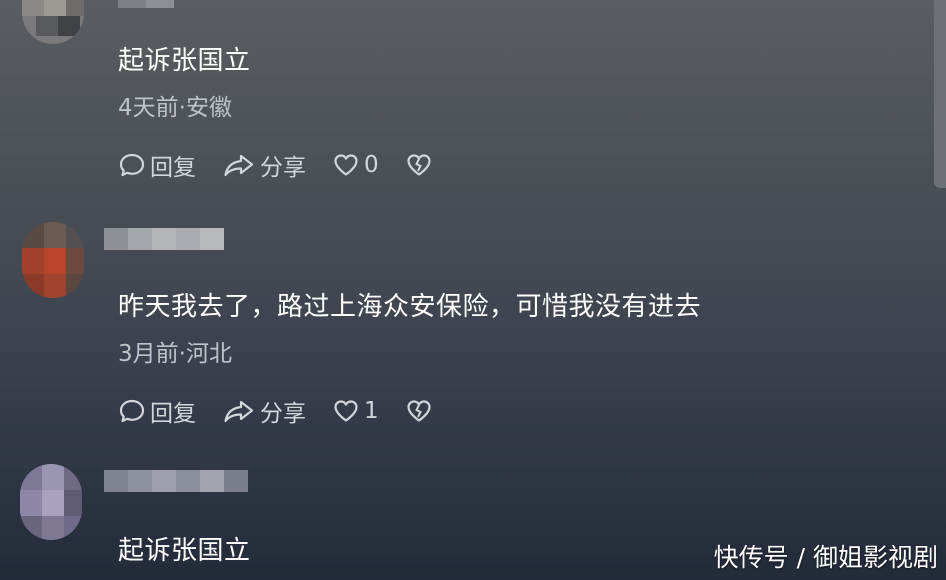  I want to click on comment-actions: 回复 分享 0, so click(288, 165).